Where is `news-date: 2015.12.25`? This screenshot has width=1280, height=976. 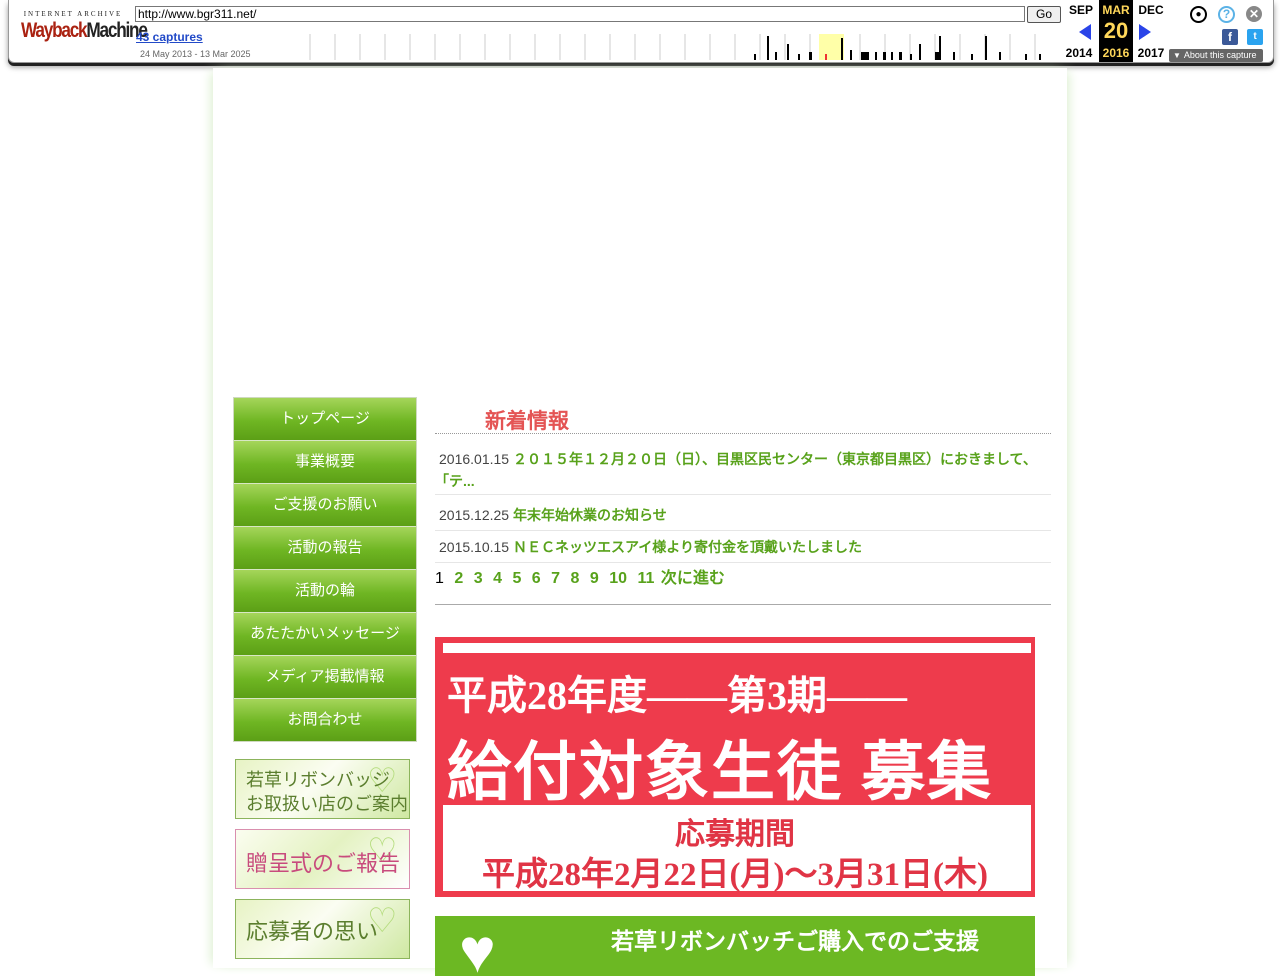
news-date: 2015.12.25 is located at coordinates (474, 515).